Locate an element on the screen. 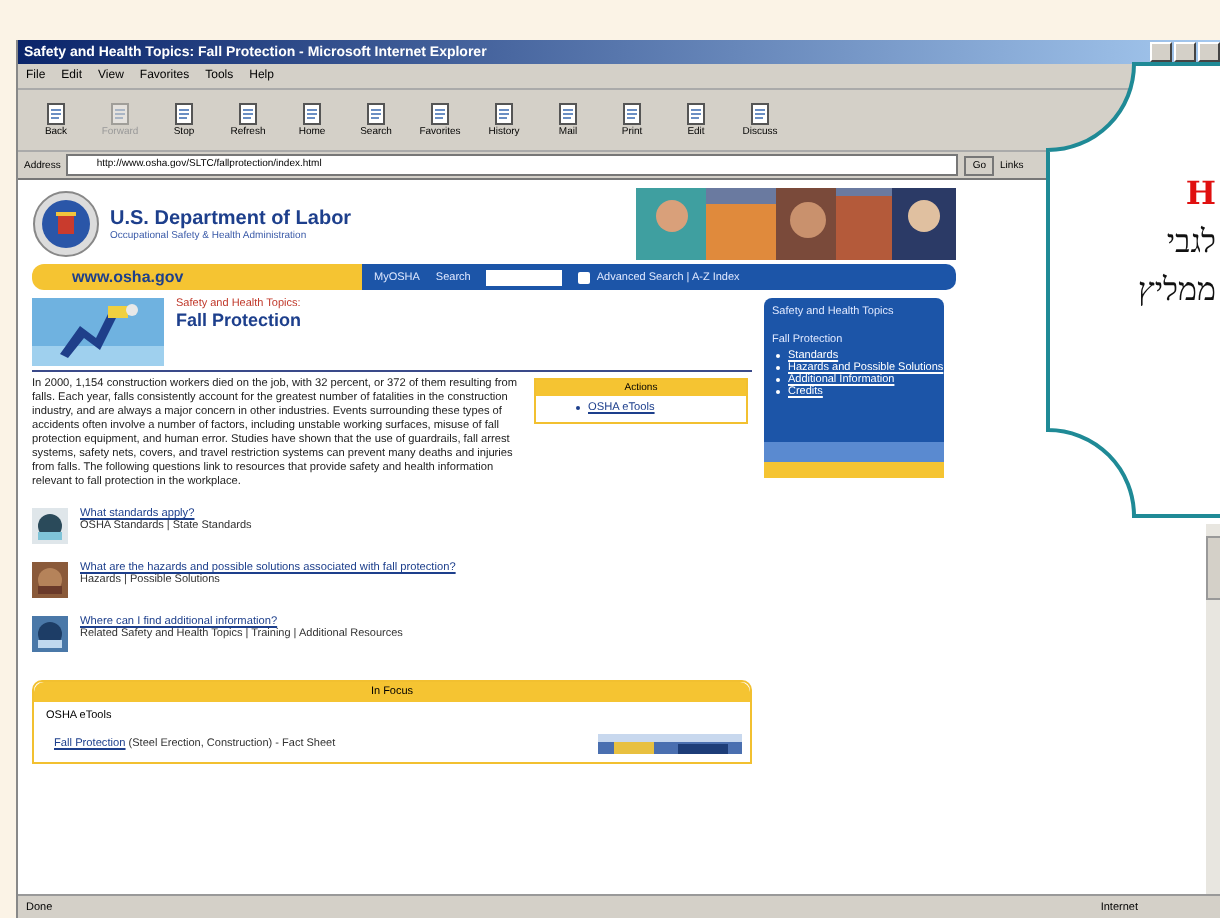  site-address: www.osha.gov is located at coordinates (197, 277).